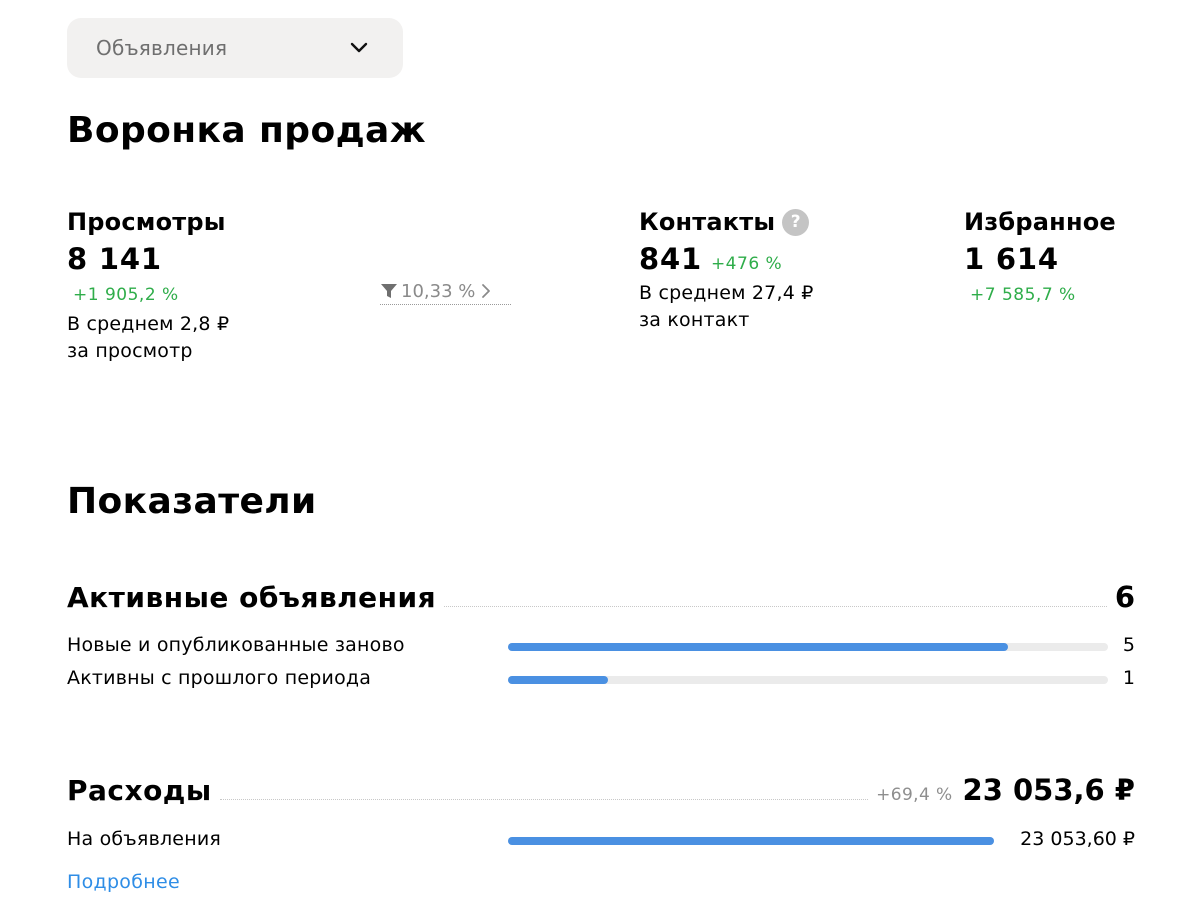 Image resolution: width=1200 pixels, height=898 pixels. Describe the element at coordinates (1124, 597) in the screenshot. I see `active-listings-total: 6` at that location.